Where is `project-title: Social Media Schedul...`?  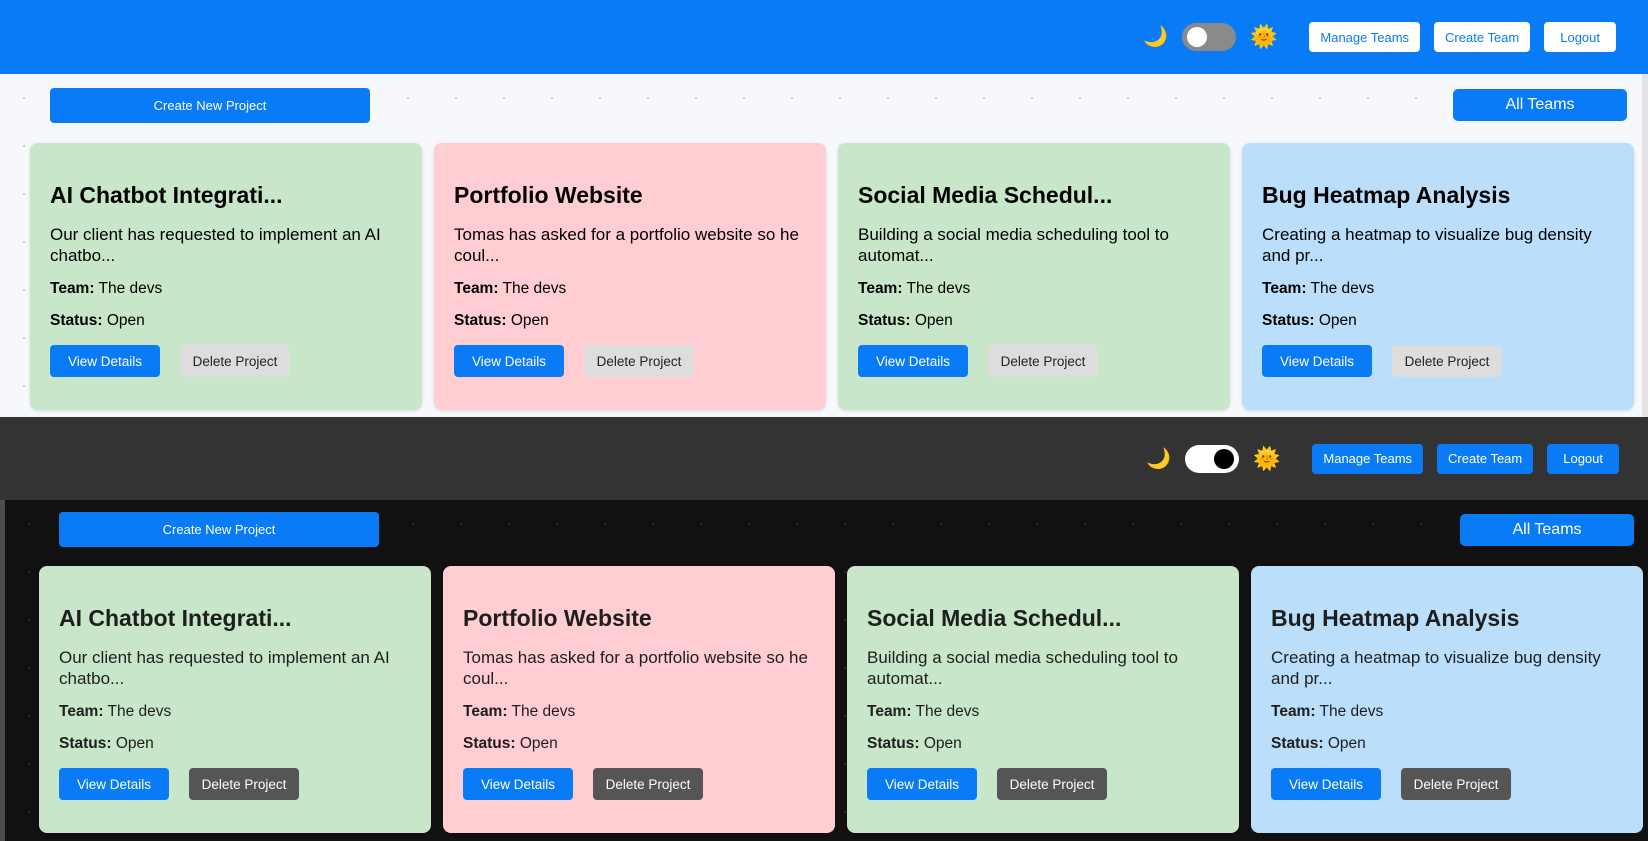 project-title: Social Media Schedul... is located at coordinates (985, 195).